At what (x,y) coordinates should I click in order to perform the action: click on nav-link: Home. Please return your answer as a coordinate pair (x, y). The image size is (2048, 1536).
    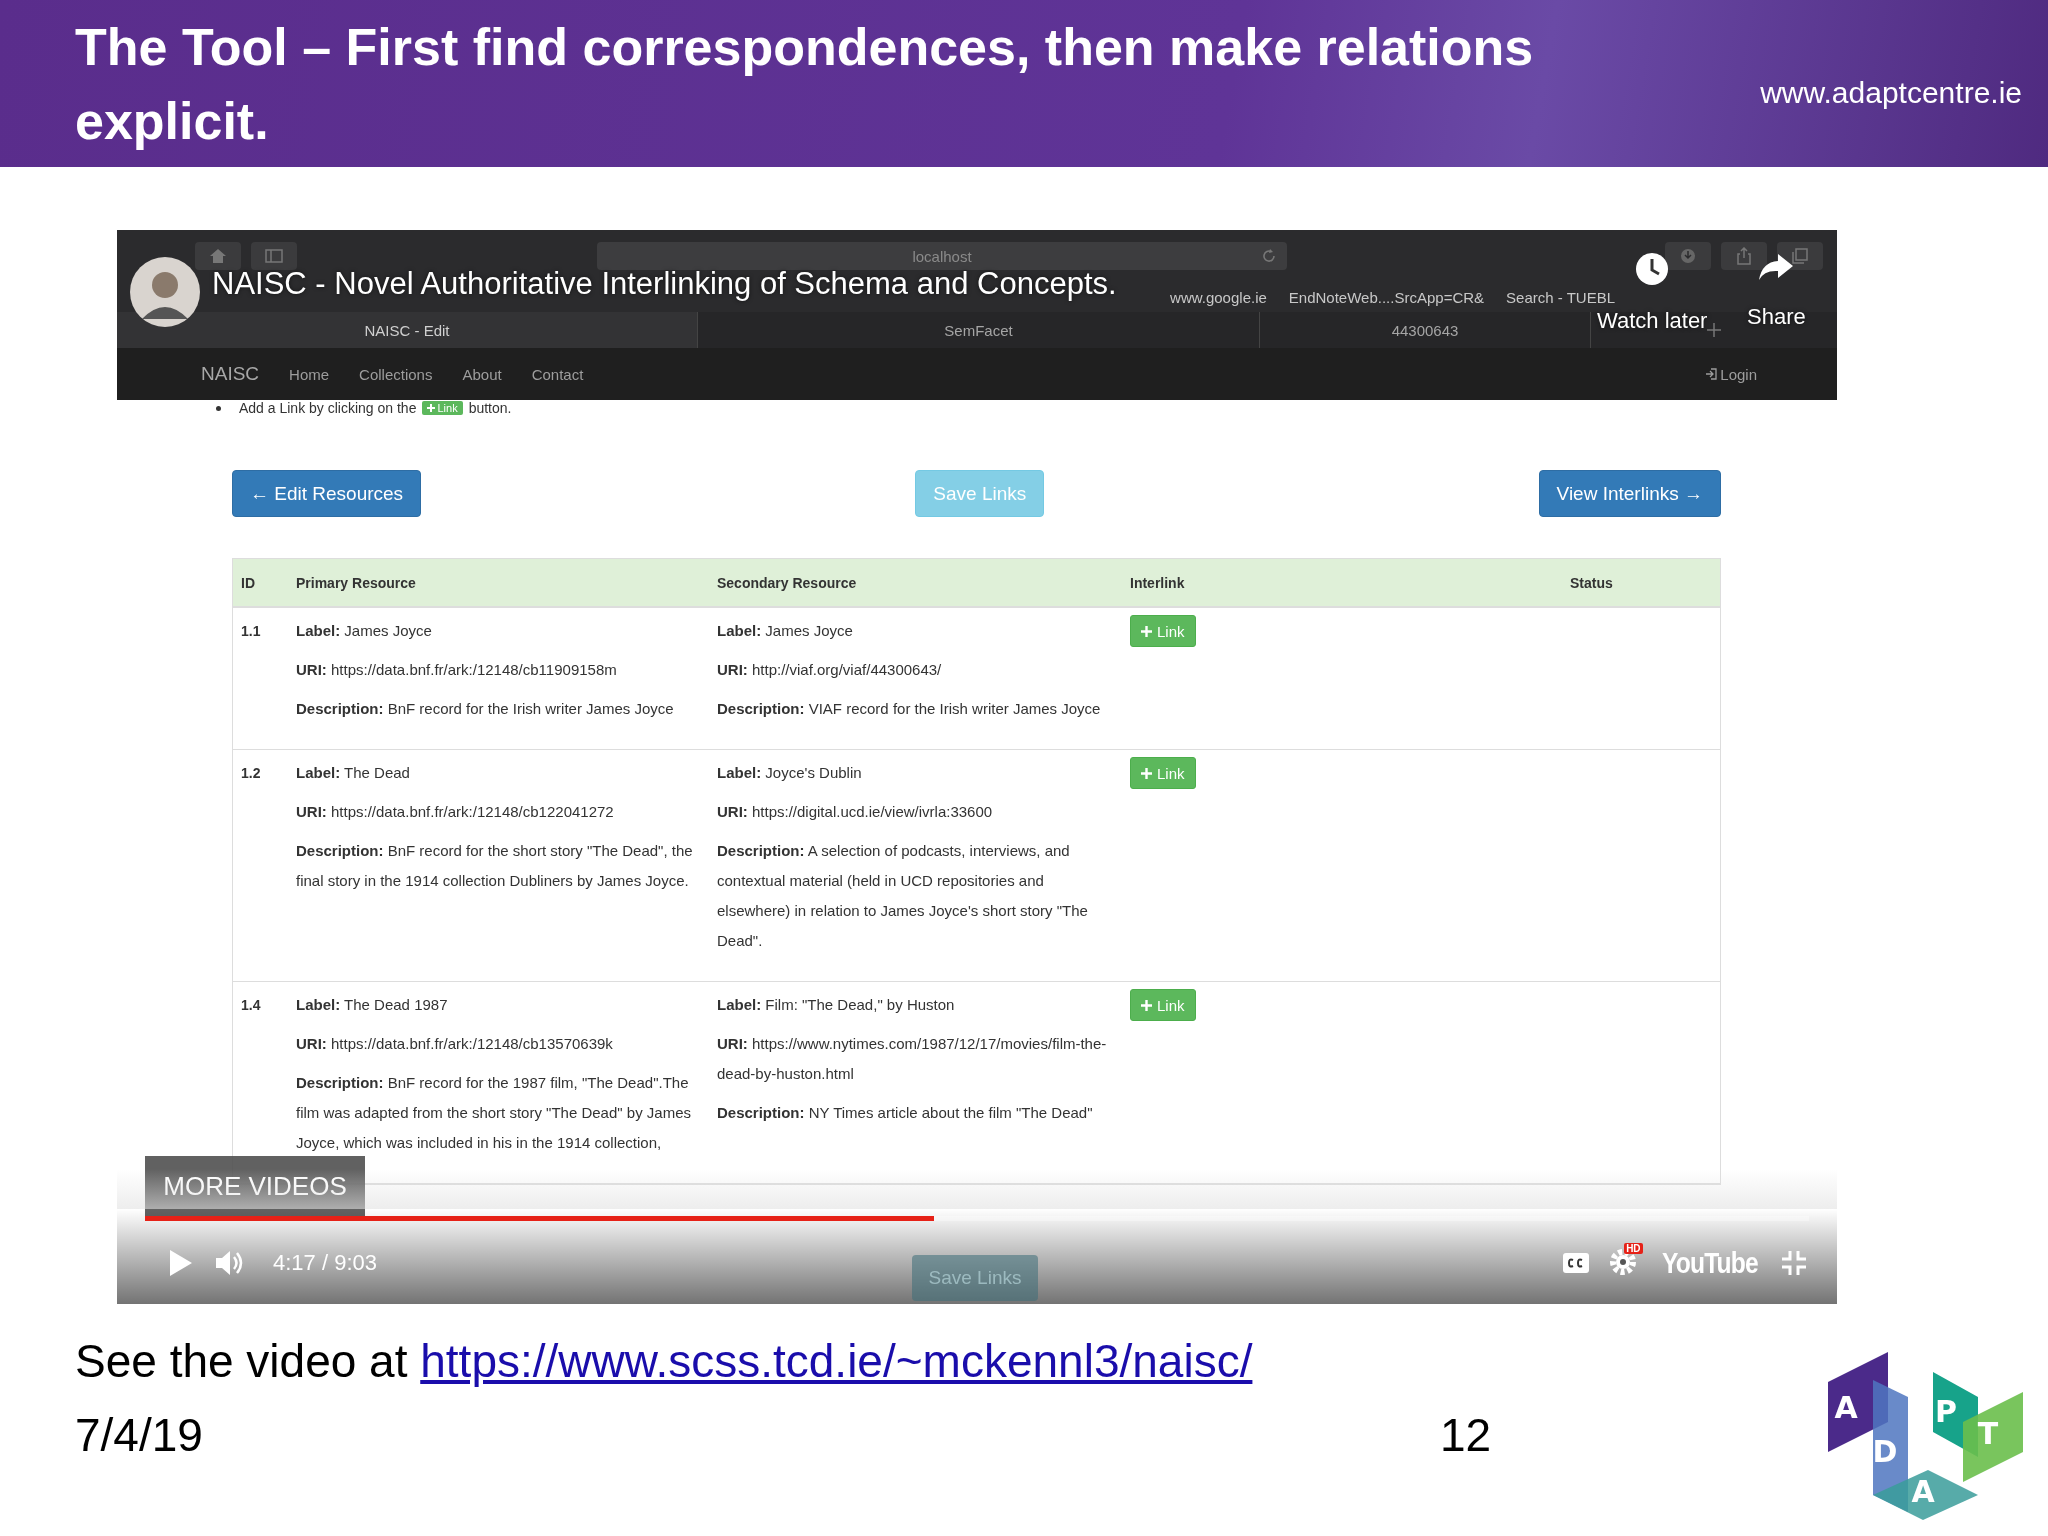
    Looking at the image, I should click on (309, 374).